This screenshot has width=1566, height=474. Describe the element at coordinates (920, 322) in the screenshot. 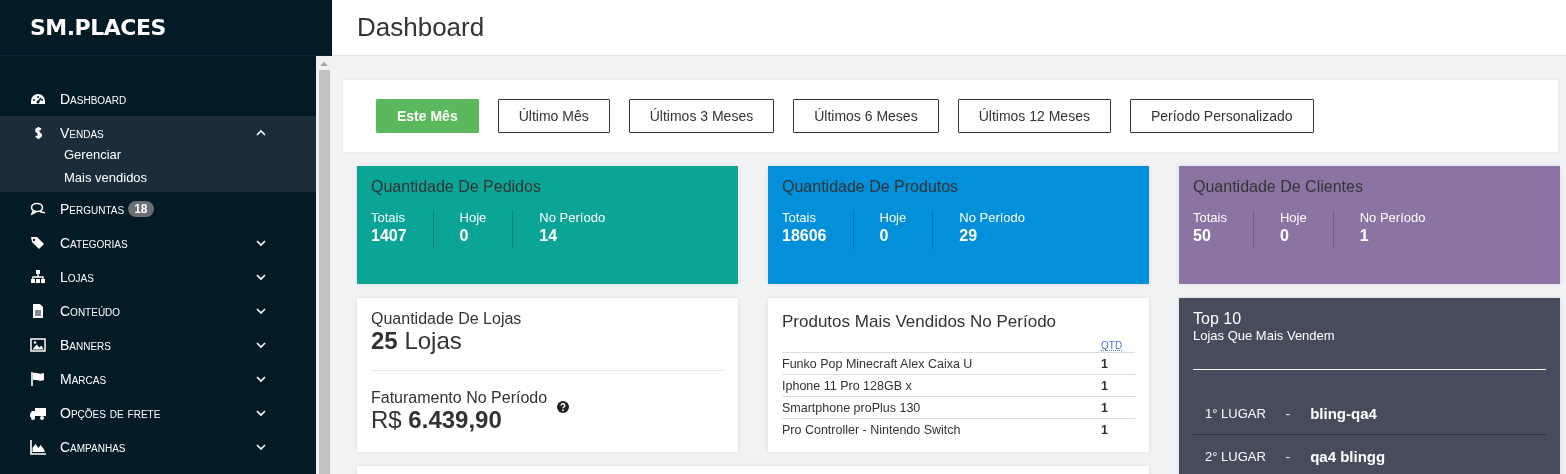

I see `card-title: Produtos Mais Vendidos No Período` at that location.